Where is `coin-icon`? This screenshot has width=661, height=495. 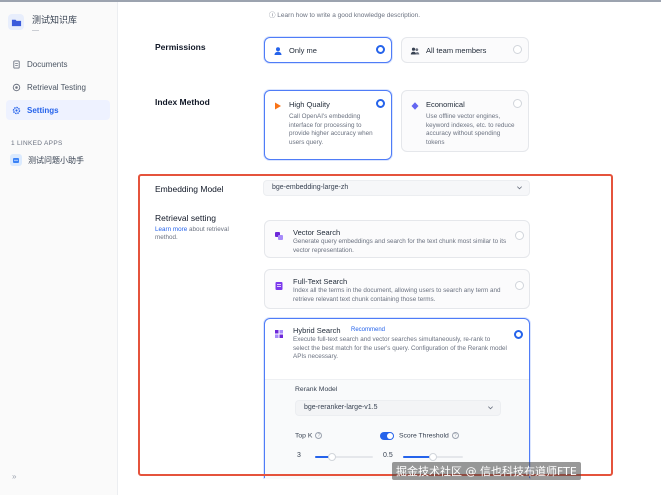
coin-icon is located at coordinates (414, 105).